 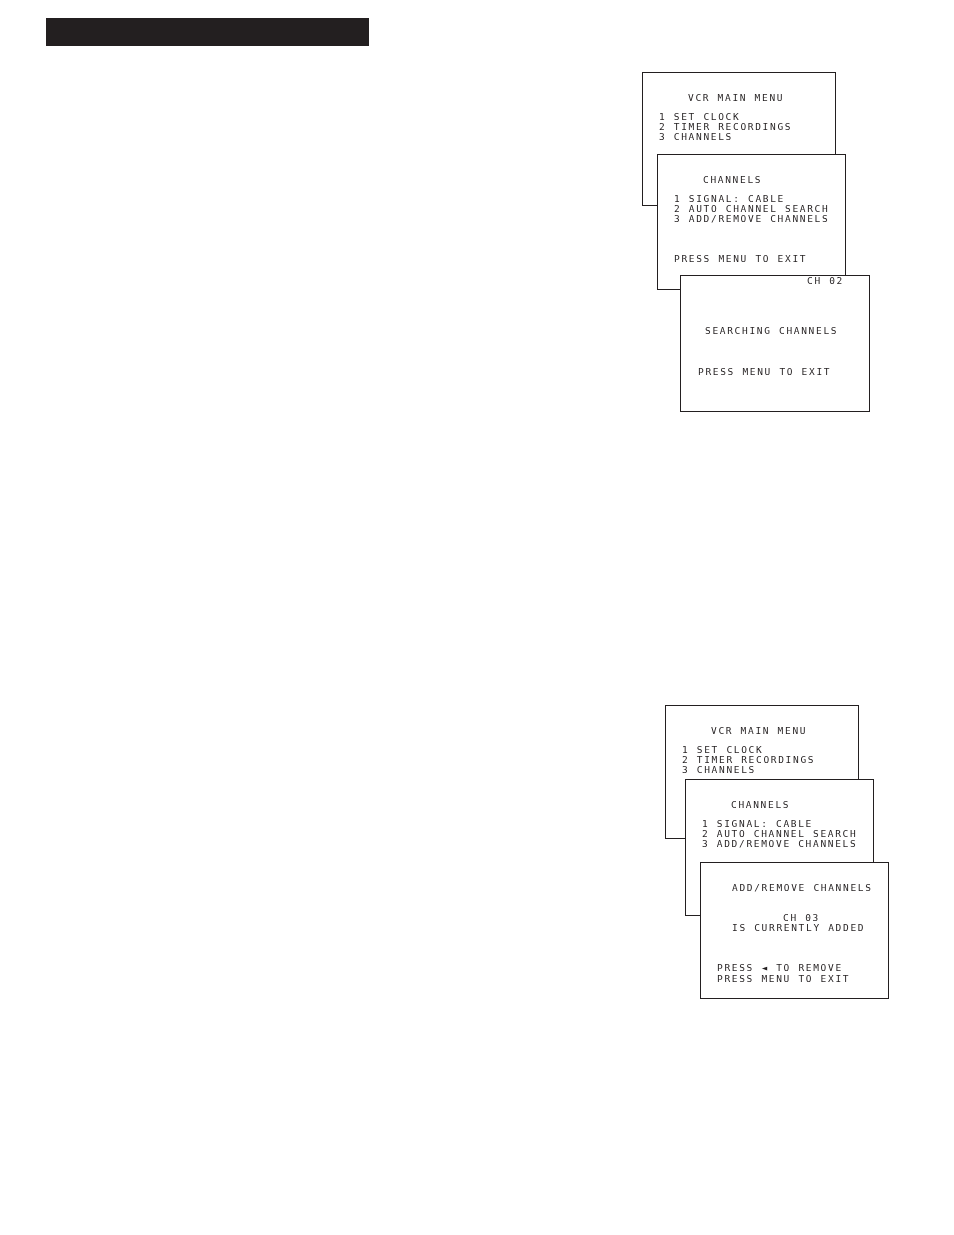 I want to click on status-message: SEARCHING CHANNELS, so click(x=772, y=331).